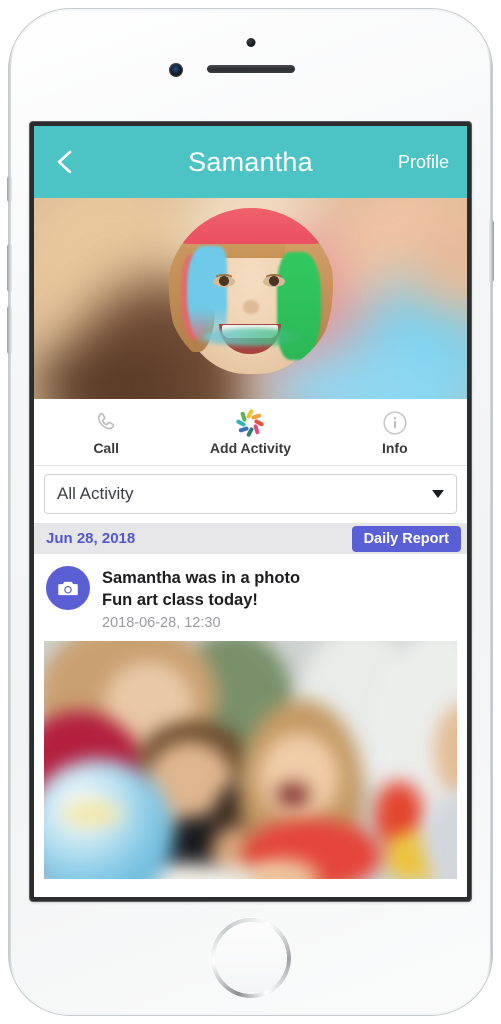  I want to click on call-button: Call, so click(106, 432).